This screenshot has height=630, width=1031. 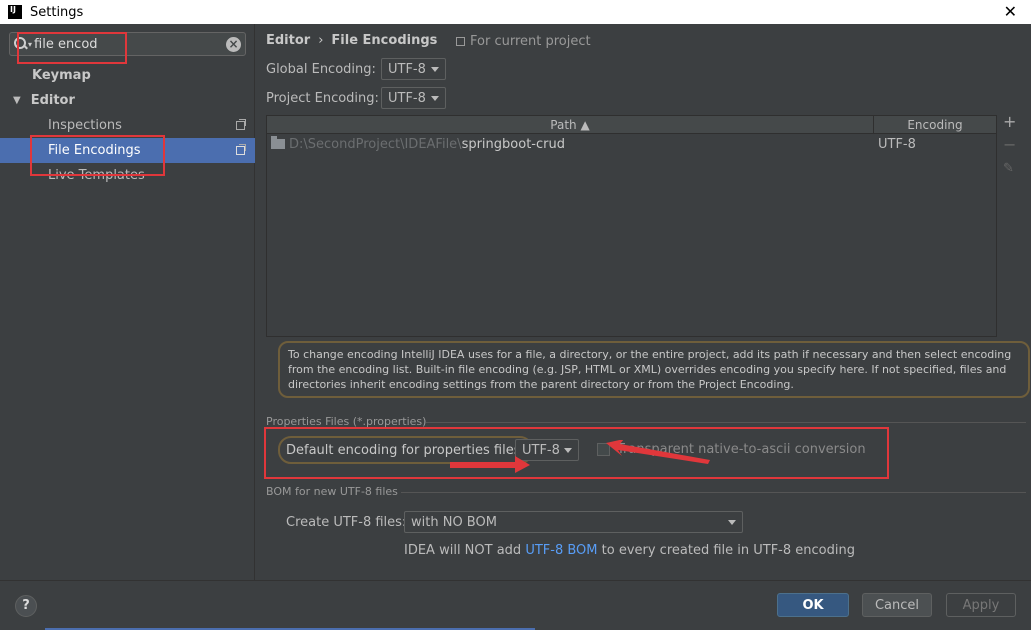 I want to click on properties-encoding-select: UTF-8, so click(x=547, y=450).